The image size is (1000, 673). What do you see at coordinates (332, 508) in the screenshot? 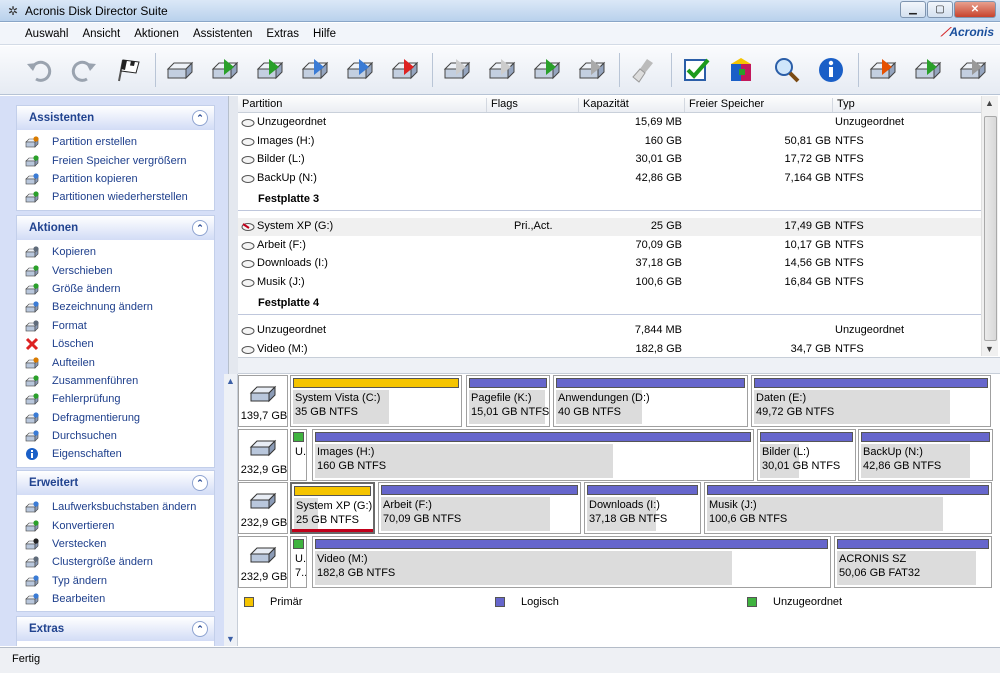
I see `disk-map-partition: System XP (G:) 25 GB NTFS` at bounding box center [332, 508].